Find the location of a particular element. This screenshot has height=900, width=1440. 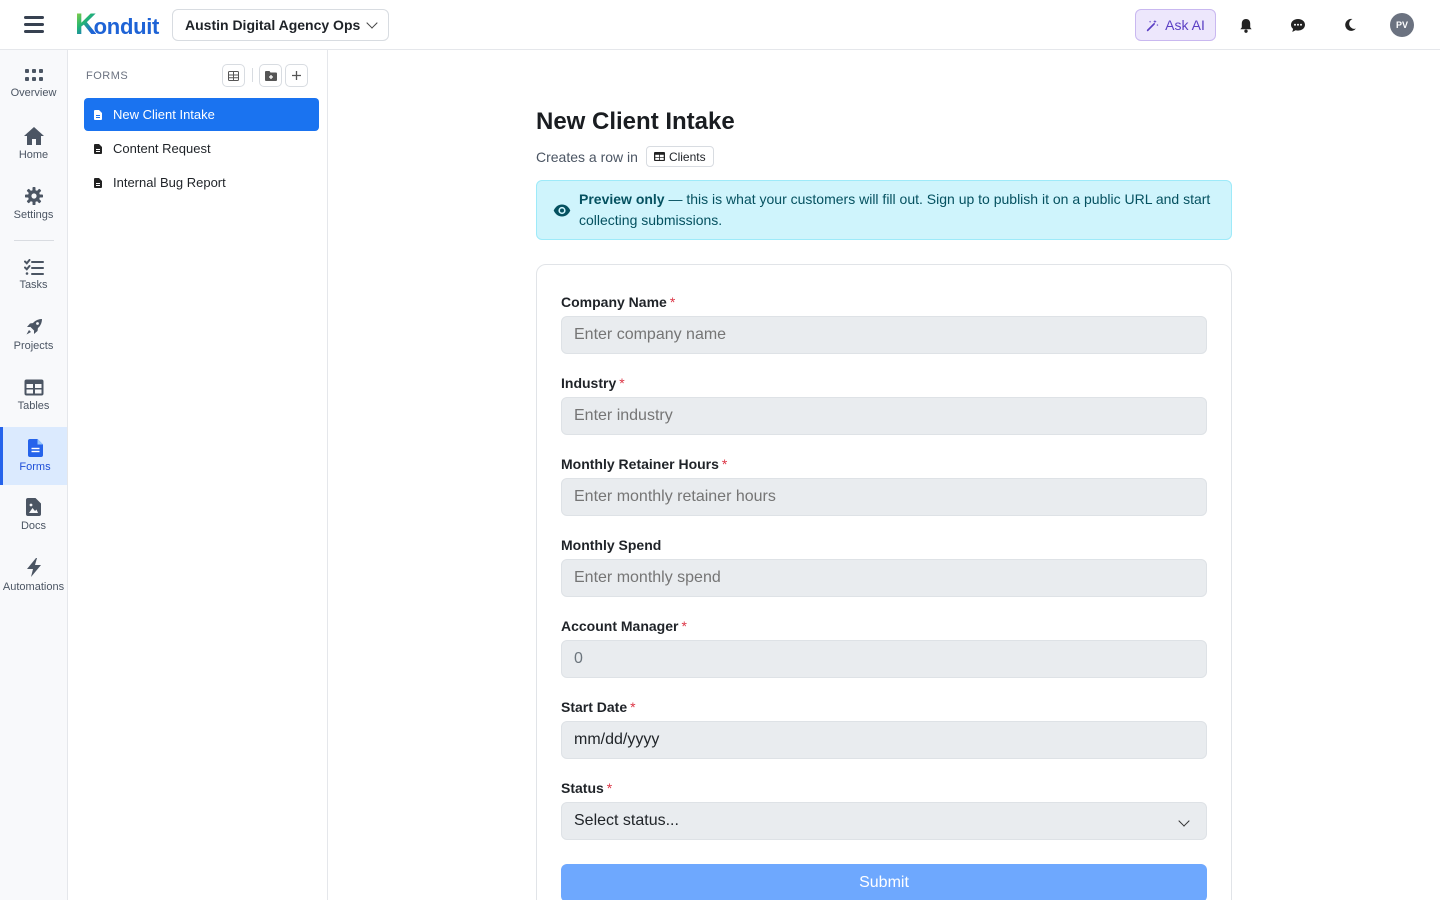

workspace-switcher: Austin Digital Agency Ops is located at coordinates (281, 25).